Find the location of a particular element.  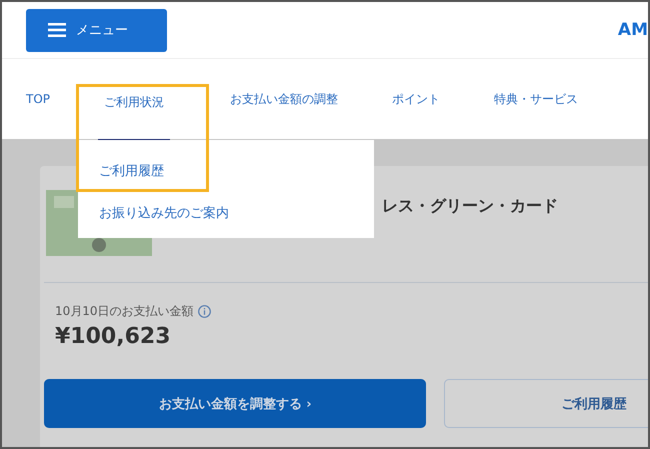

card-name: レス・グリーン・カード is located at coordinates (470, 206).